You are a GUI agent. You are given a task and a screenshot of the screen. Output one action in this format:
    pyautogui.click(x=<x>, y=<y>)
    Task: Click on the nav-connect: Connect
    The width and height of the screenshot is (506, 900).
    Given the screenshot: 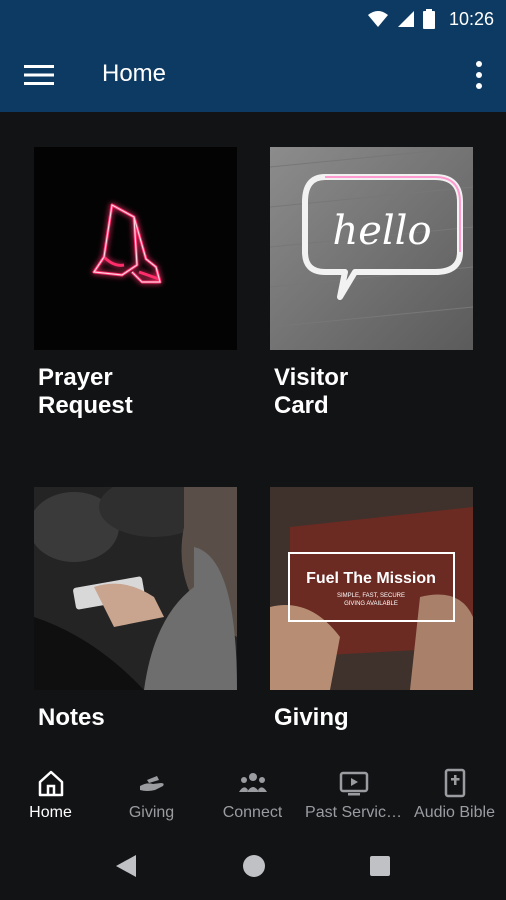 What is the action you would take?
    pyautogui.click(x=252, y=796)
    